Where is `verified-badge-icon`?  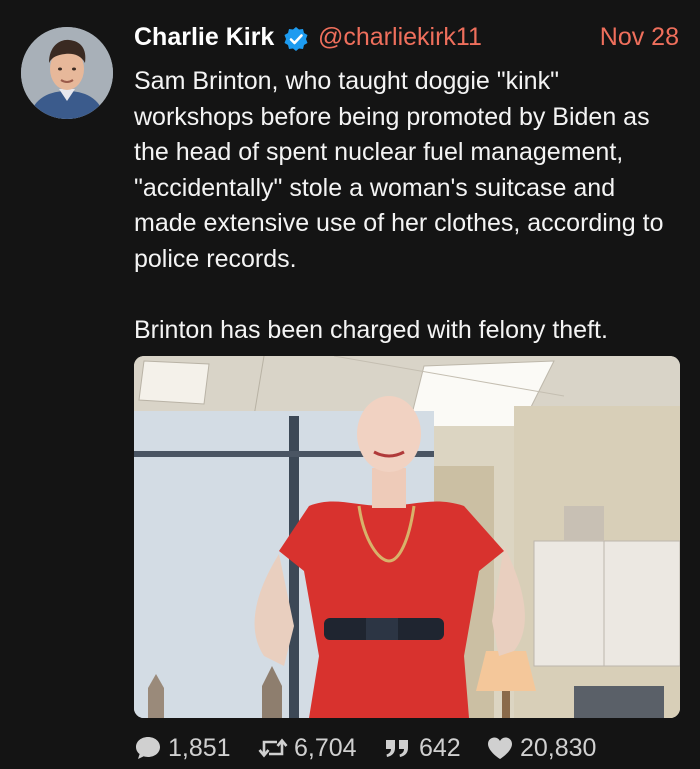 verified-badge-icon is located at coordinates (296, 39).